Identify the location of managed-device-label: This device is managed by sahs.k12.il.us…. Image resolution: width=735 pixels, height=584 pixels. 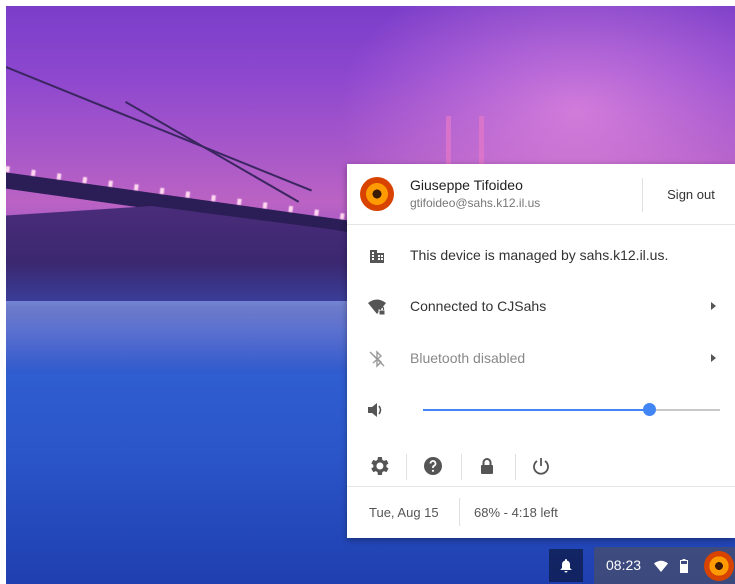
(539, 255).